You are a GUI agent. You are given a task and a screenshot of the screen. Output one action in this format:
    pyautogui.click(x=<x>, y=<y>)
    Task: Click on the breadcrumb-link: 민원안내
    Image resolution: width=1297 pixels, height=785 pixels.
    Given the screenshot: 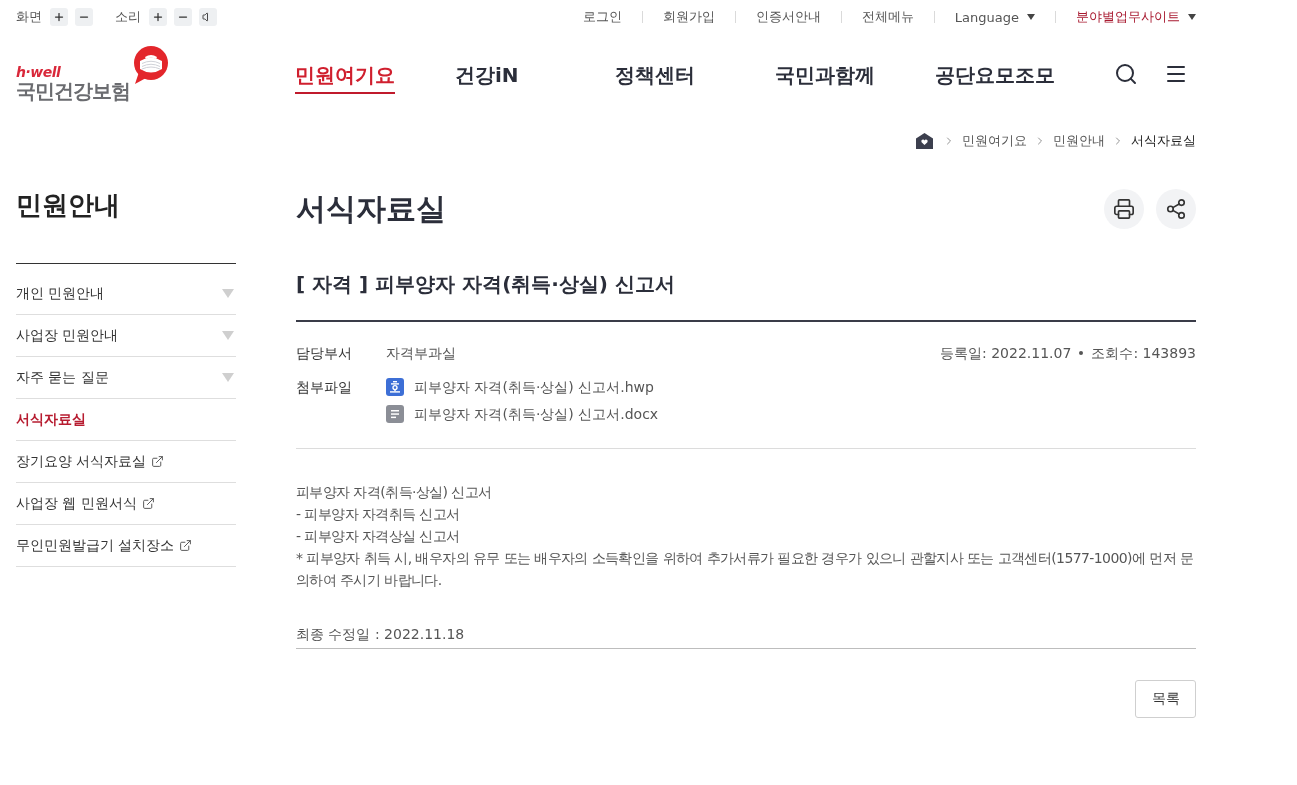 What is the action you would take?
    pyautogui.click(x=1079, y=141)
    